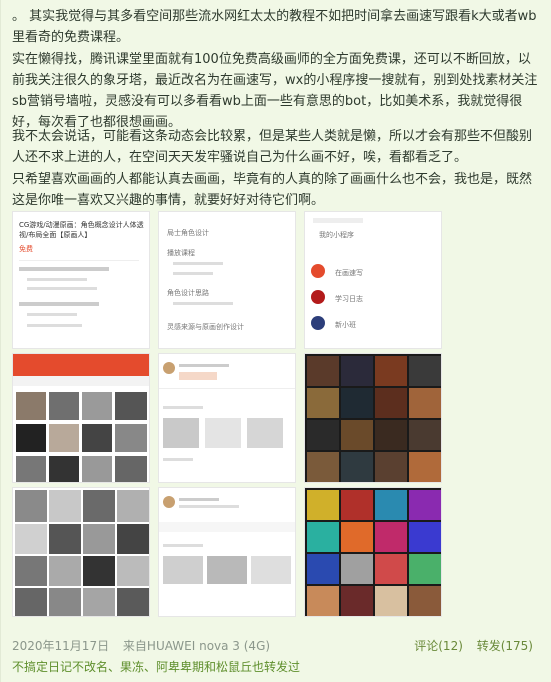 The image size is (551, 682). I want to click on thumb-2-item: 角色设计思路, so click(188, 293).